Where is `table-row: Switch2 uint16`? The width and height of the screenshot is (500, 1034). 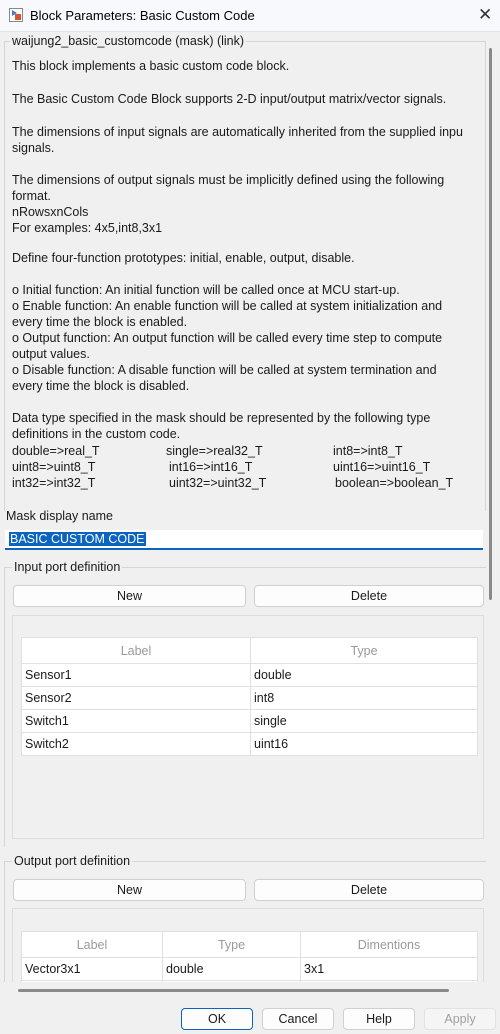
table-row: Switch2 uint16 is located at coordinates (249, 744).